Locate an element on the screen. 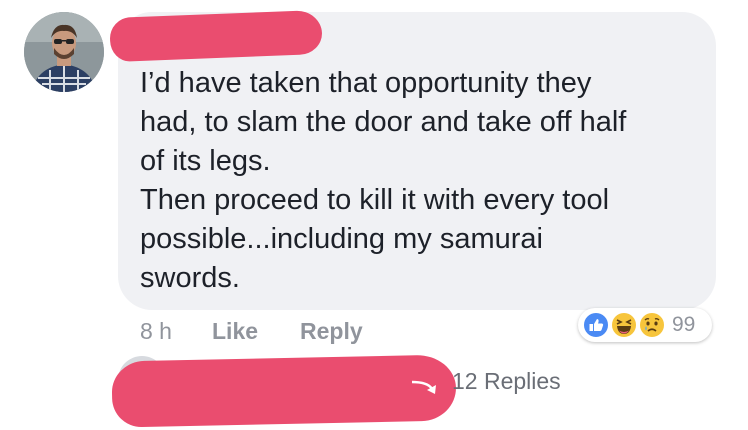 This screenshot has height=430, width=748. like-icon is located at coordinates (596, 325).